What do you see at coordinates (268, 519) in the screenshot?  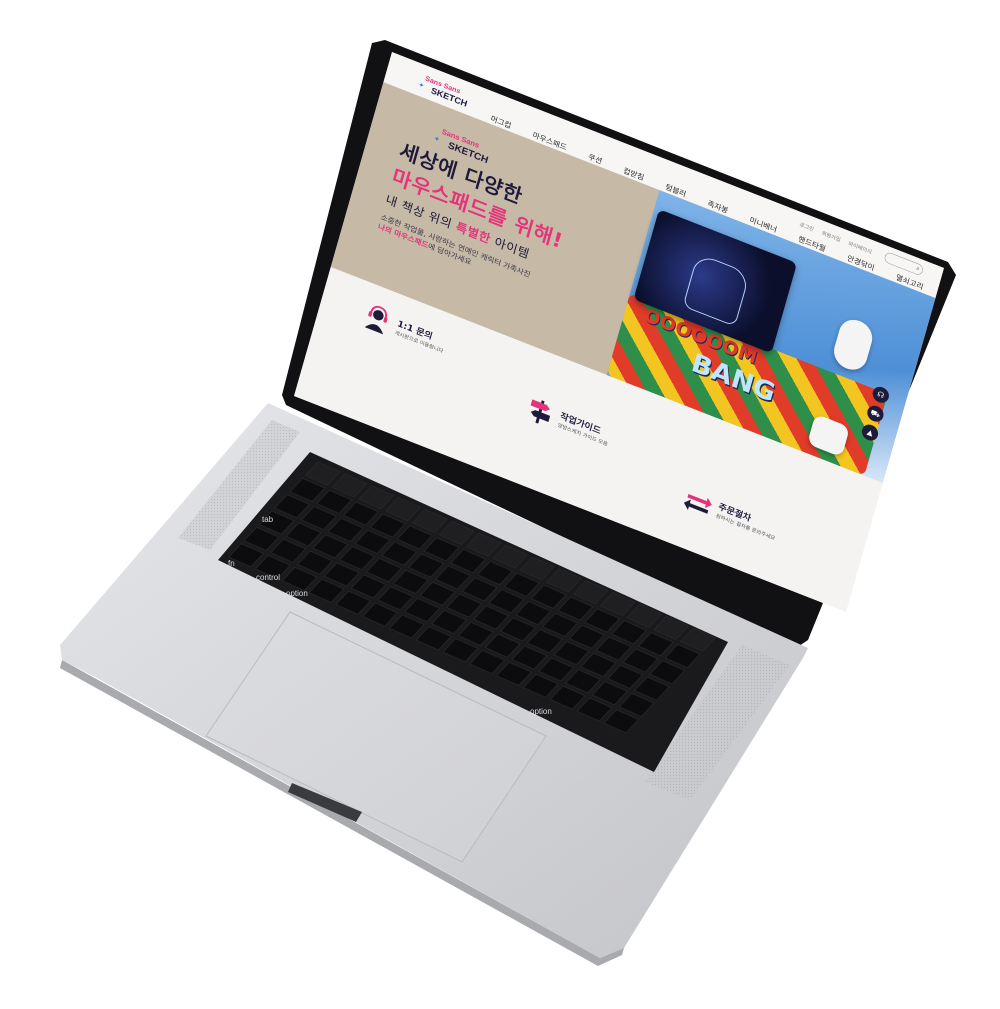 I see `key-tab-label: tab` at bounding box center [268, 519].